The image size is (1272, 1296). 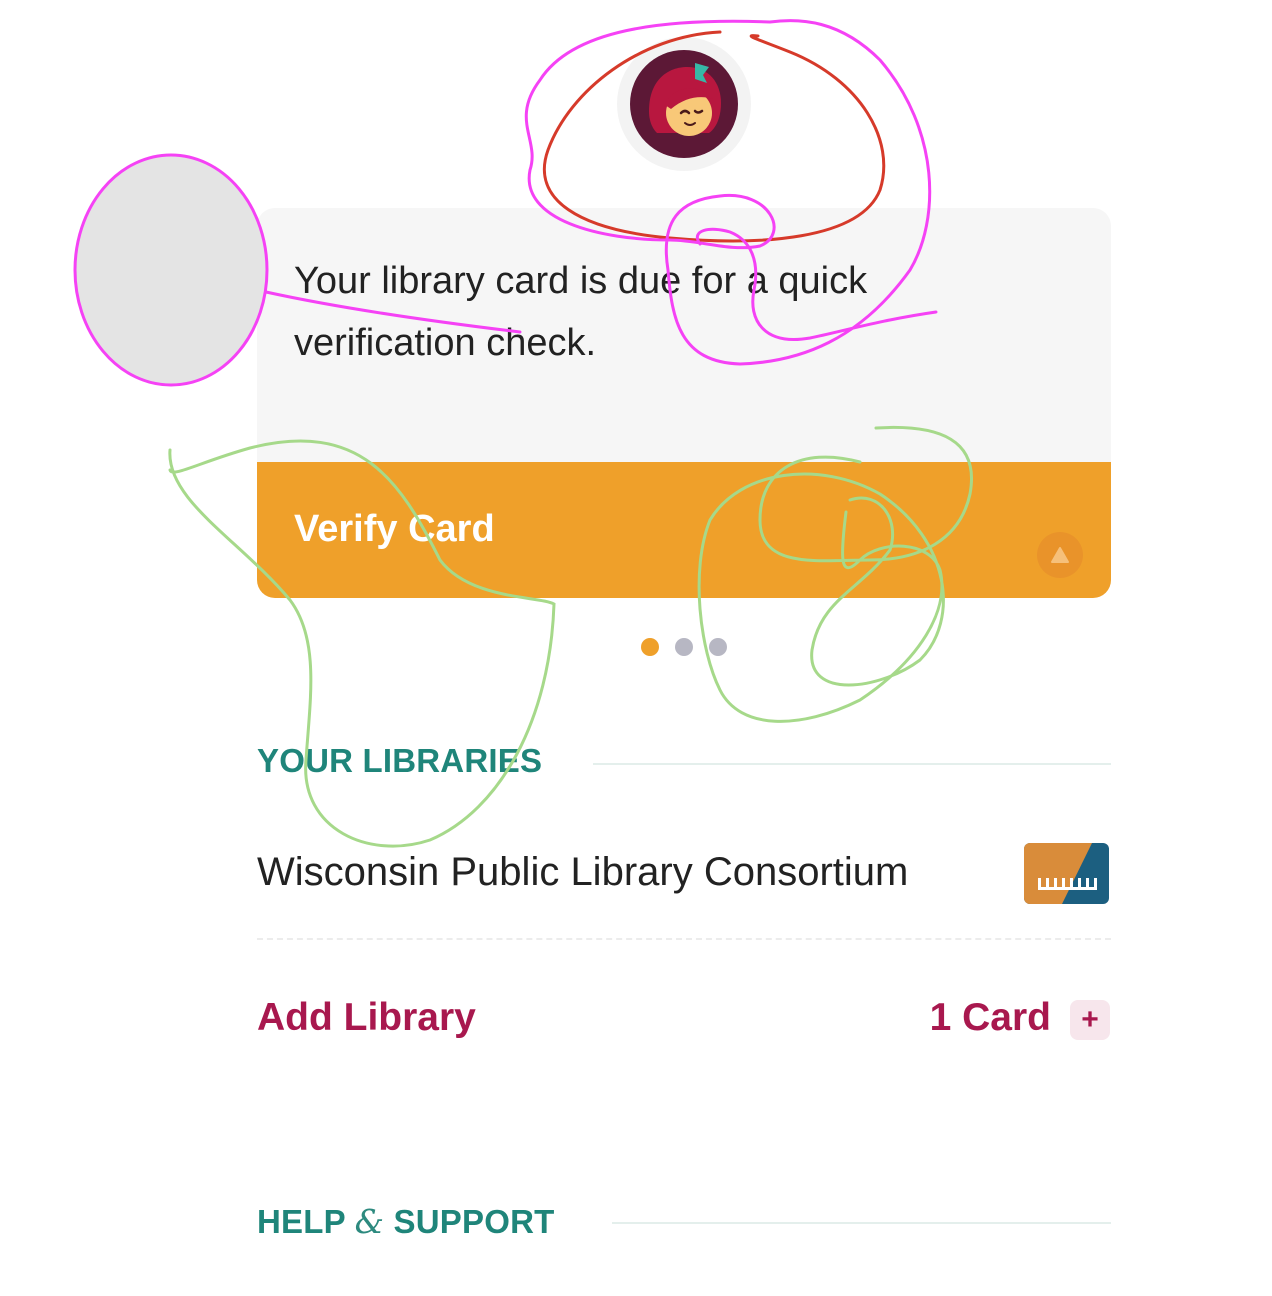 I want to click on verify-card-button: Verify Card, so click(x=684, y=530).